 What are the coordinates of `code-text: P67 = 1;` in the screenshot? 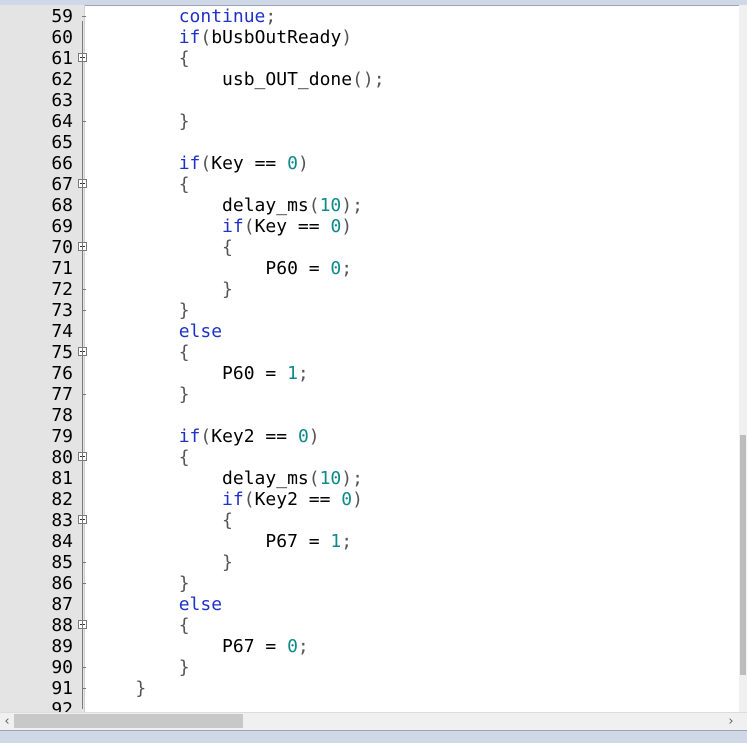 It's located at (222, 541).